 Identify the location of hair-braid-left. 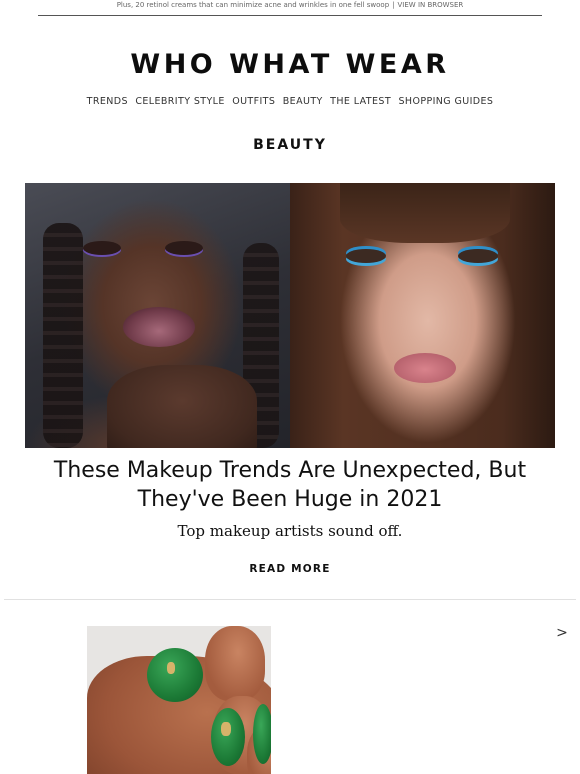
(63, 335).